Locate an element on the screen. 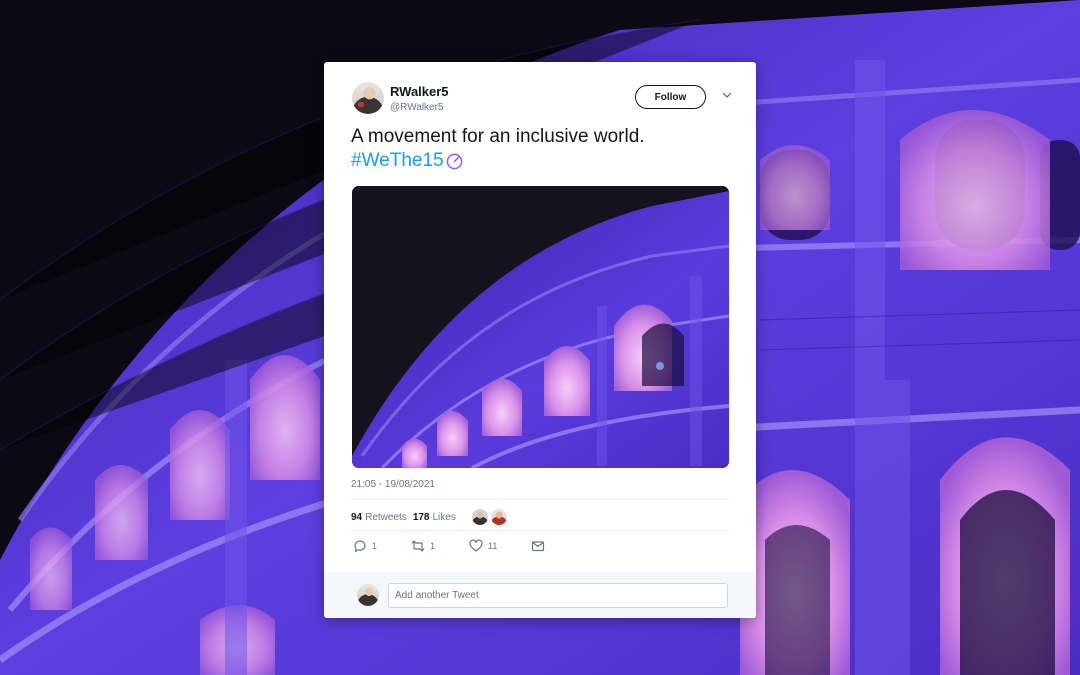  retweet-action: 1 is located at coordinates (423, 546).